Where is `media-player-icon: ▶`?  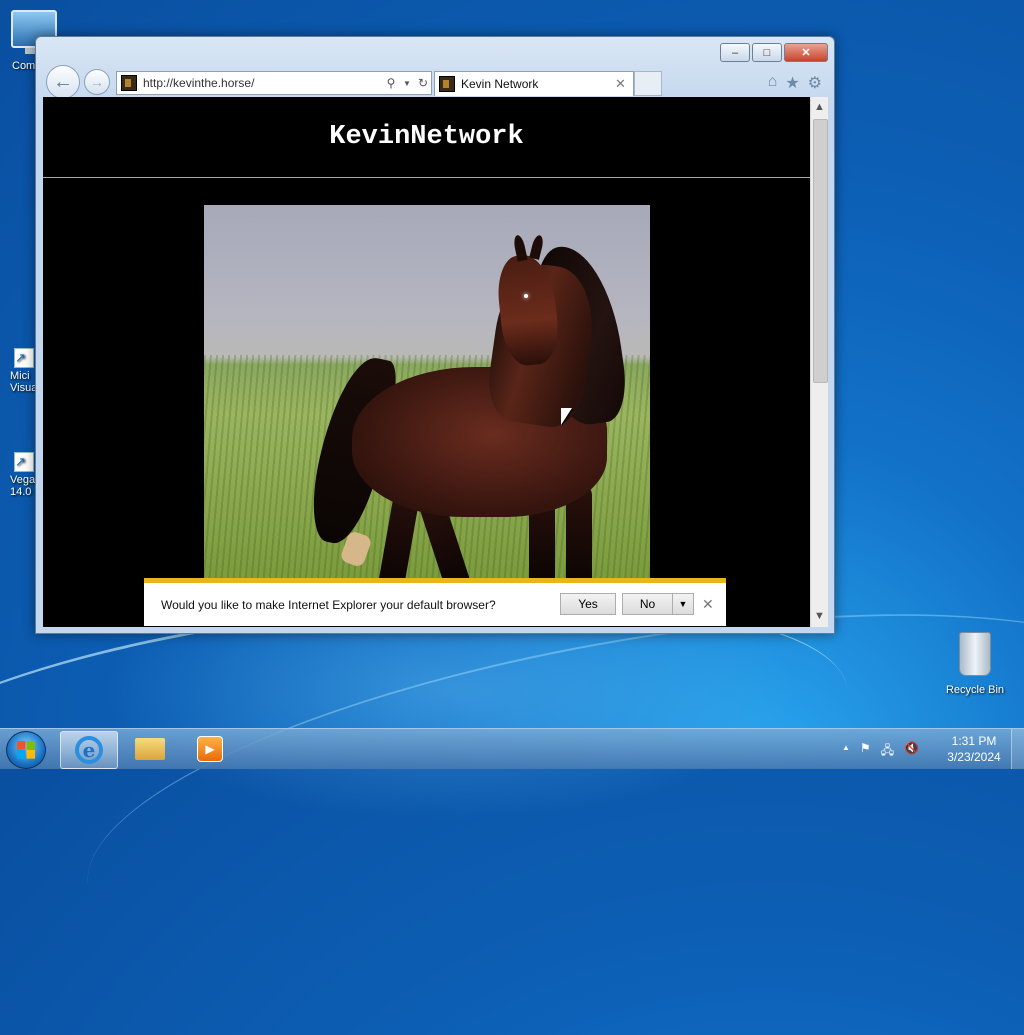
media-player-icon: ▶ is located at coordinates (210, 749).